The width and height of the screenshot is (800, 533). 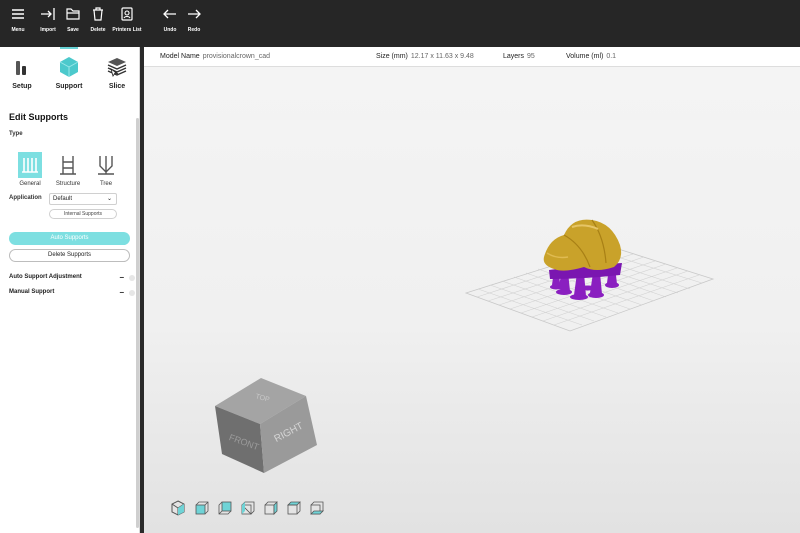 What do you see at coordinates (30, 184) in the screenshot?
I see `type-general-label: General` at bounding box center [30, 184].